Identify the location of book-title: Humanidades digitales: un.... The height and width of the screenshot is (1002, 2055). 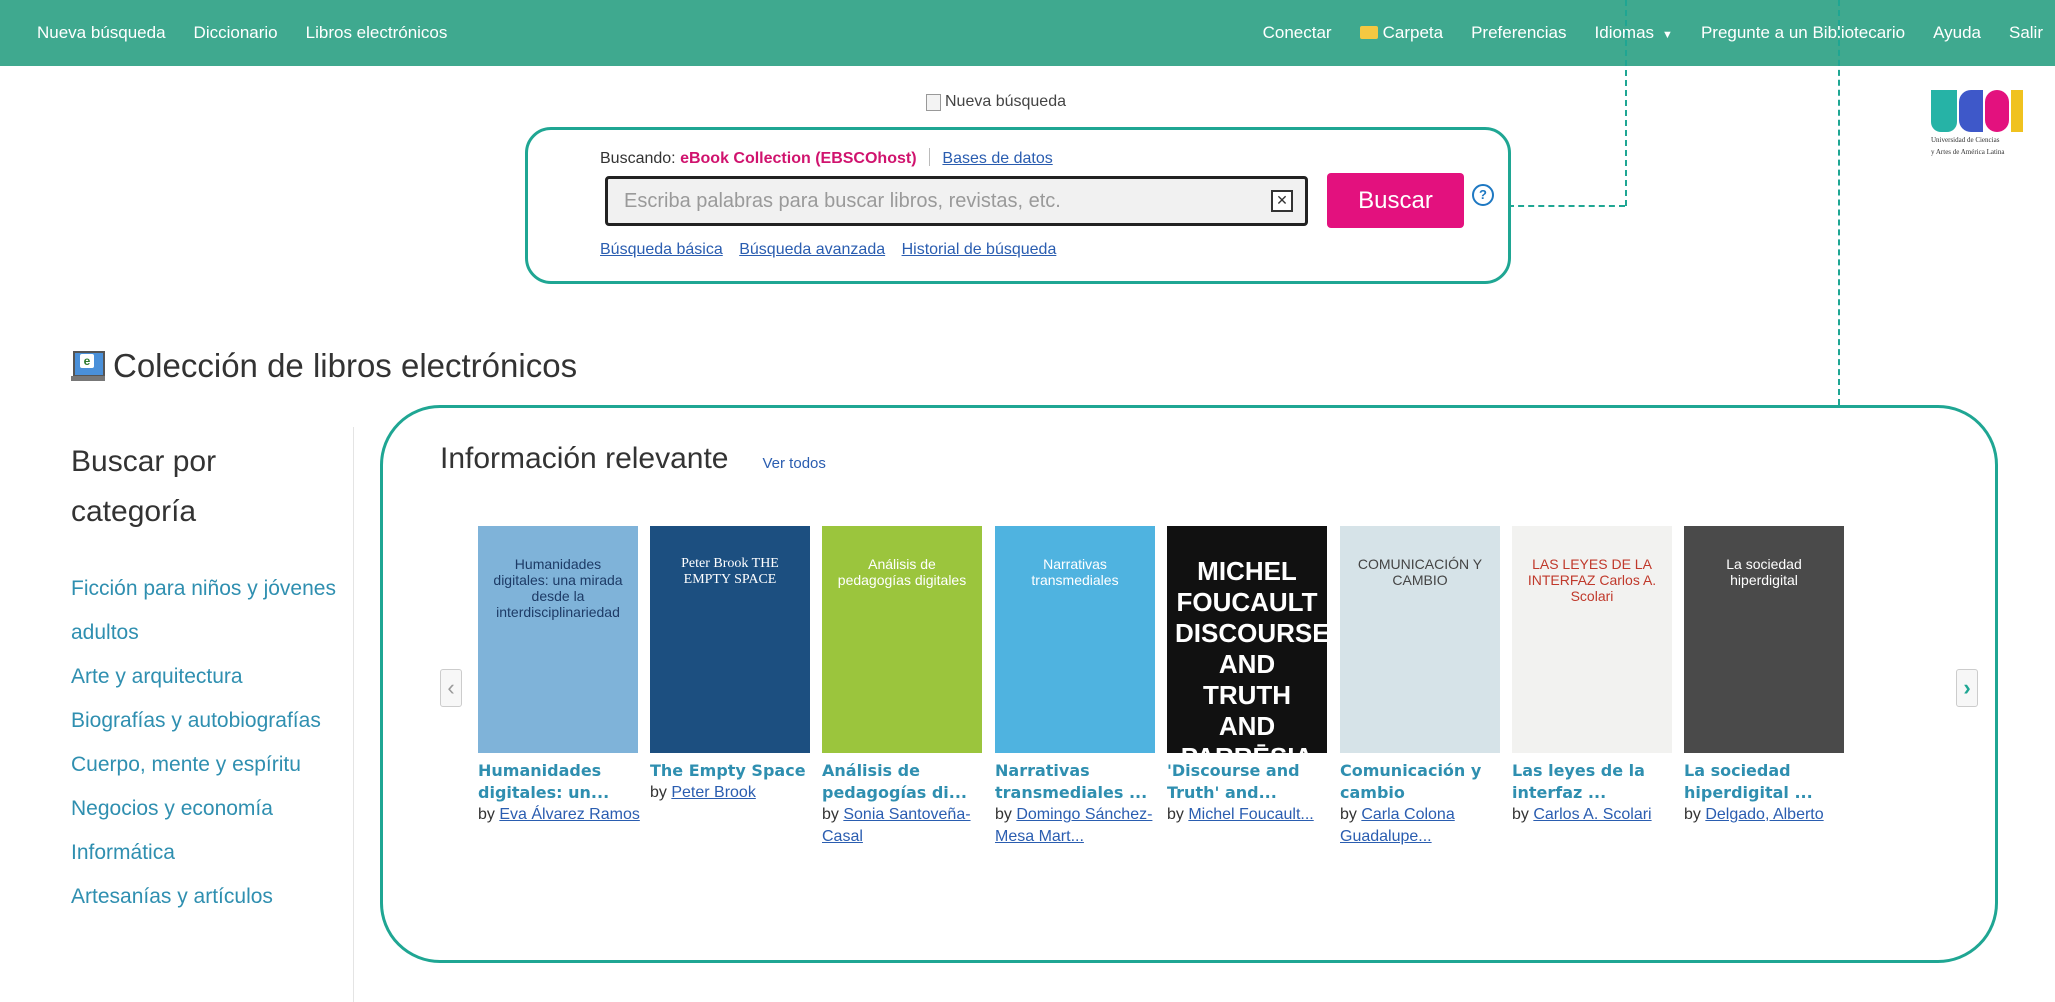
(560, 782).